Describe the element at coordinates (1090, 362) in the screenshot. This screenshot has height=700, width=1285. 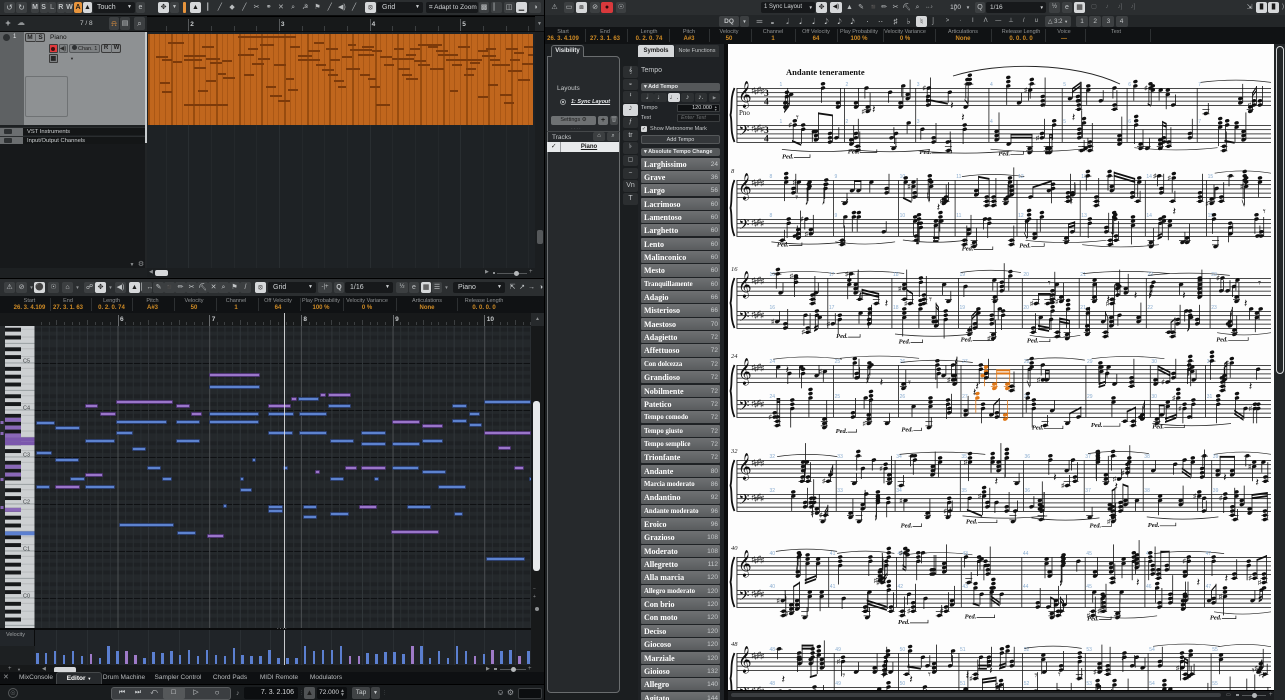
I see `svg-text: 29` at that location.